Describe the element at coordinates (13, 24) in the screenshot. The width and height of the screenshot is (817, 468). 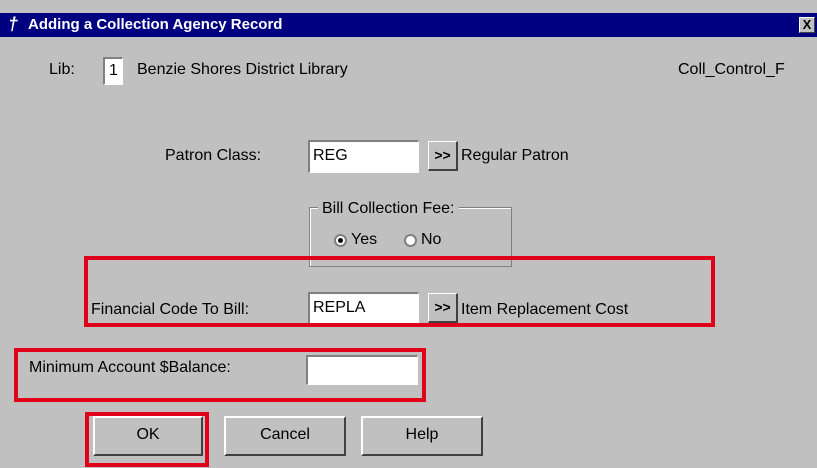
I see `dagger-icon: †` at that location.